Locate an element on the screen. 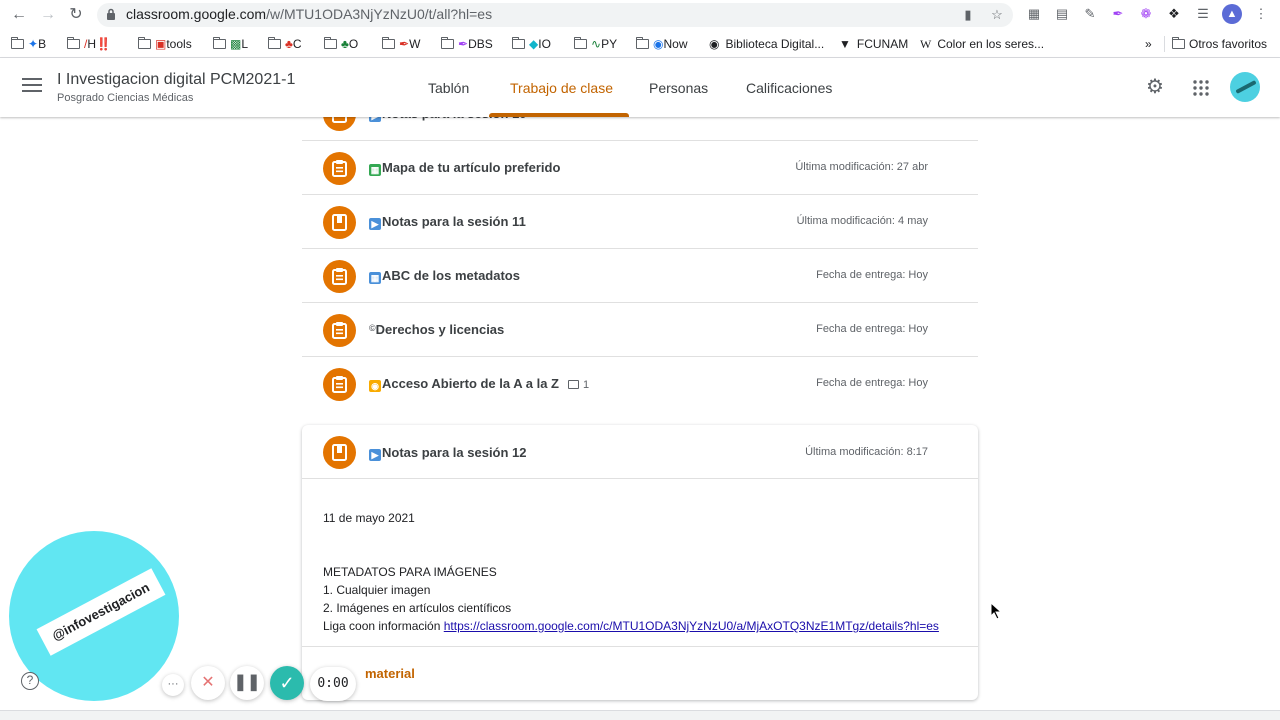 The width and height of the screenshot is (1280, 720). help-icon: ? is located at coordinates (30, 681).